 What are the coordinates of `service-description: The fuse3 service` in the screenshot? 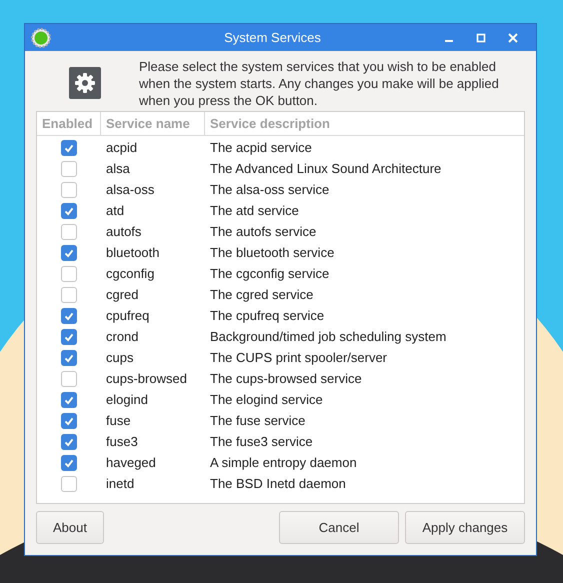 It's located at (261, 441).